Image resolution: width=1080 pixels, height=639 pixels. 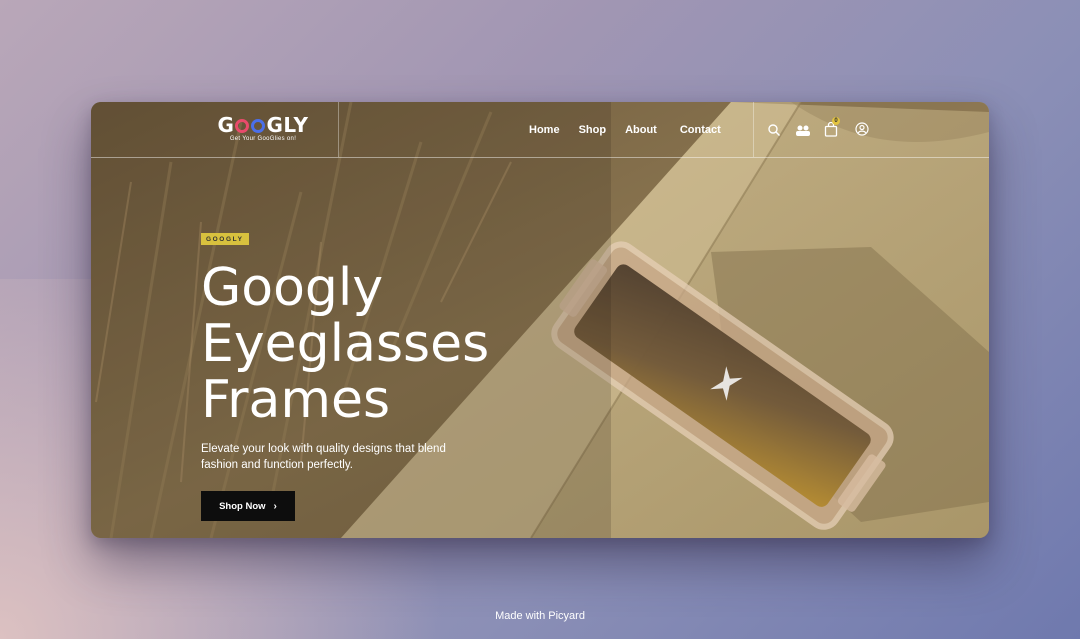 I want to click on brand-logo-wordmark: G GLY, so click(x=263, y=125).